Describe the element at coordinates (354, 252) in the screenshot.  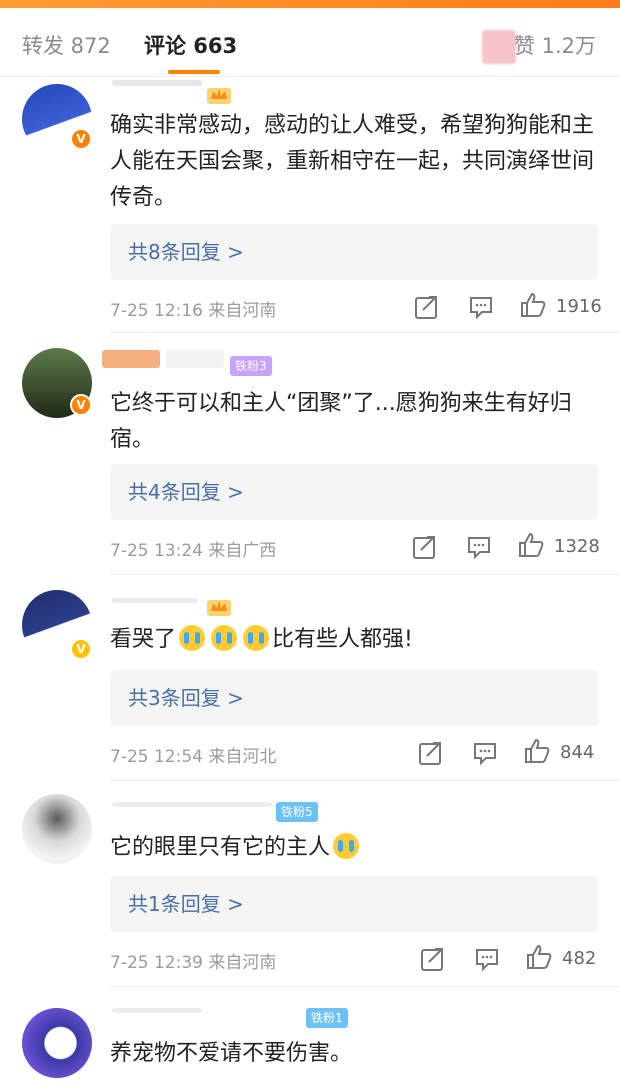
I see `replies-button: 共8条回复 >` at that location.